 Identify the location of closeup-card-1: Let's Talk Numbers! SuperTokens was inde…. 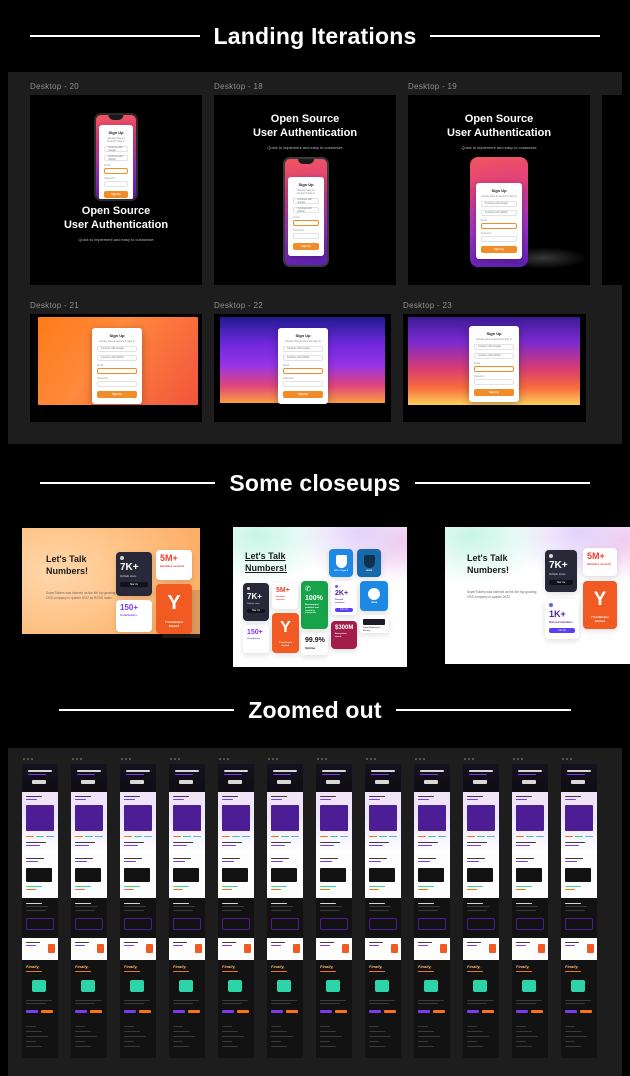
(100, 597).